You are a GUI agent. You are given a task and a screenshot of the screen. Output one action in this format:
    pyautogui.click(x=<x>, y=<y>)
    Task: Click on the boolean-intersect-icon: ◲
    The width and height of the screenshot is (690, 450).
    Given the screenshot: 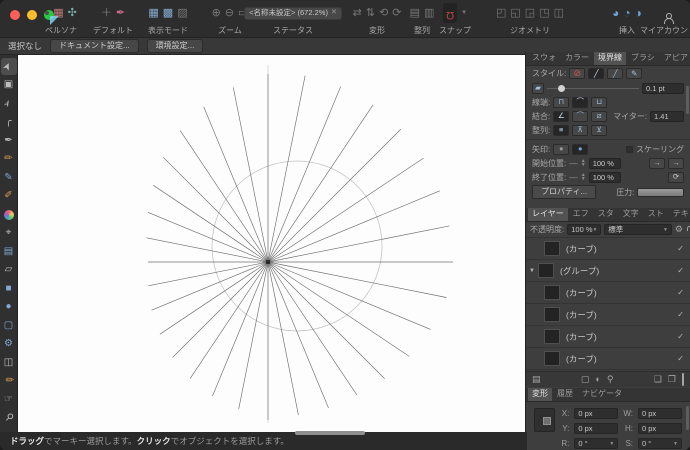 What is the action you would take?
    pyautogui.click(x=530, y=13)
    